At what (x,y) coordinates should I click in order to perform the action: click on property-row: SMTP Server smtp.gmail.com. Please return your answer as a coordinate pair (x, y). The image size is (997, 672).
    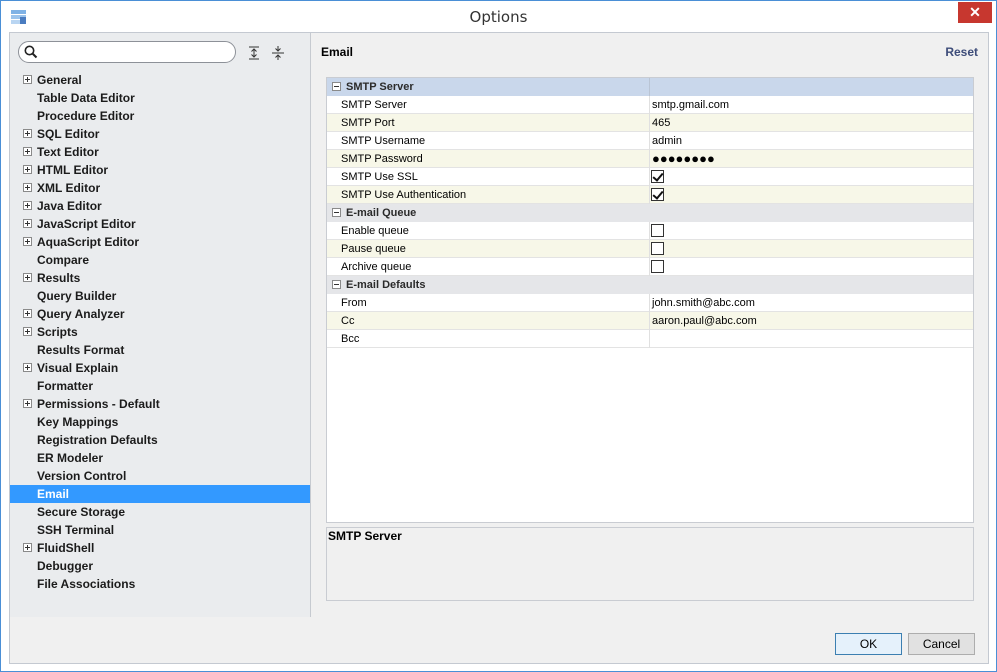
    Looking at the image, I should click on (650, 105).